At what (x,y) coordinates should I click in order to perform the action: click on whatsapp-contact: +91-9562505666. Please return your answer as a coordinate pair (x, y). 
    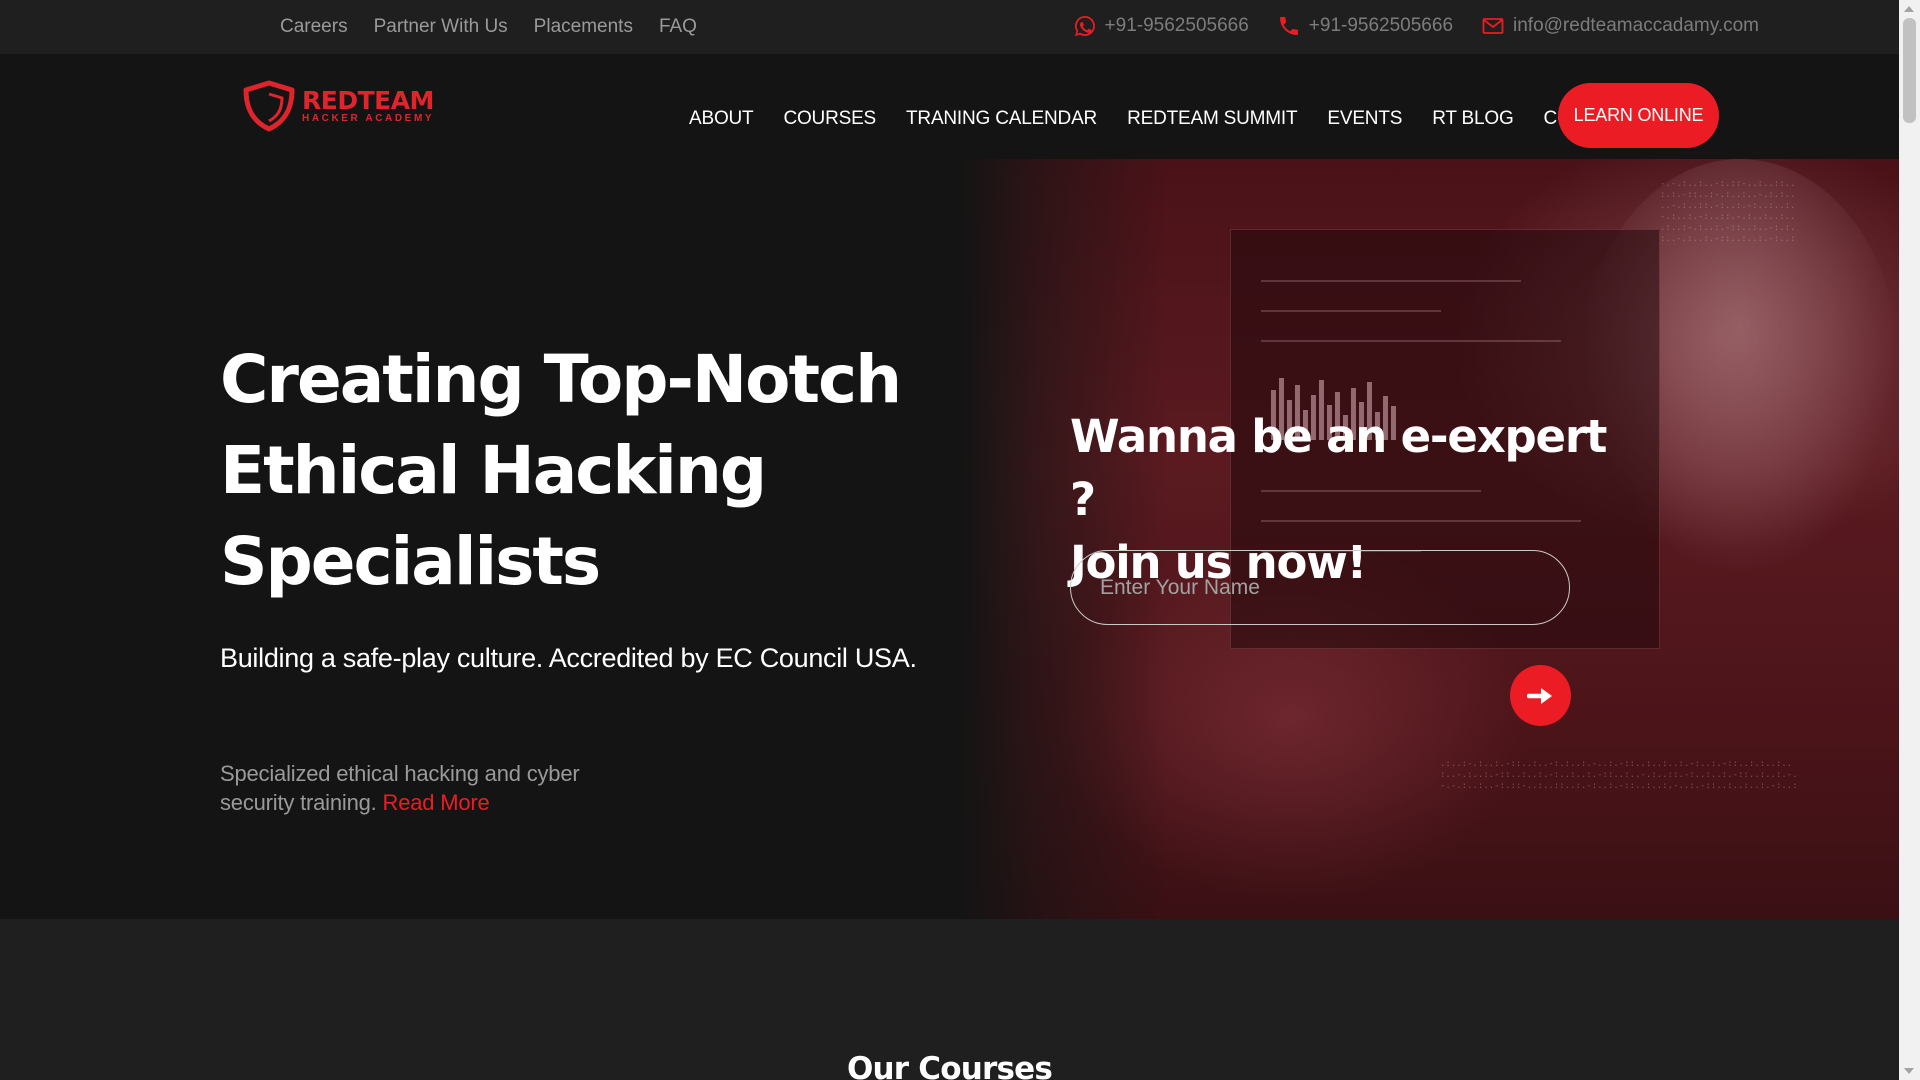
    Looking at the image, I should click on (1161, 26).